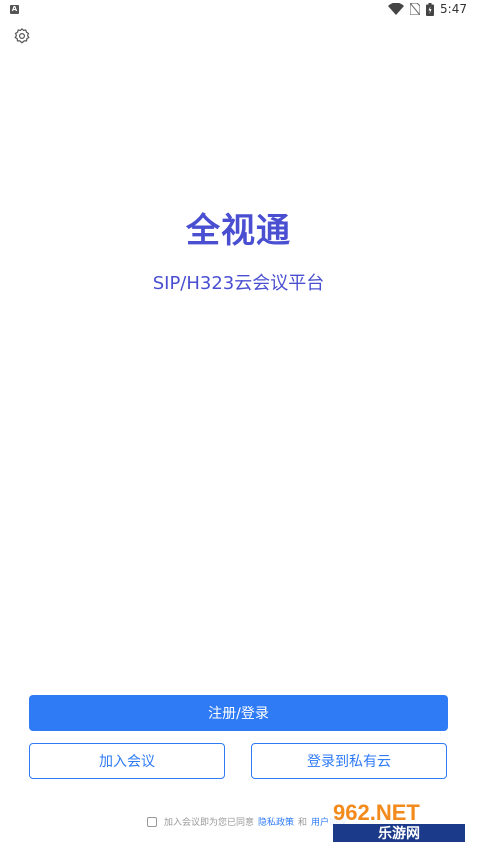 The width and height of the screenshot is (477, 848). What do you see at coordinates (238, 283) in the screenshot?
I see `app-subtitle: SIP/H323云会议平台` at bounding box center [238, 283].